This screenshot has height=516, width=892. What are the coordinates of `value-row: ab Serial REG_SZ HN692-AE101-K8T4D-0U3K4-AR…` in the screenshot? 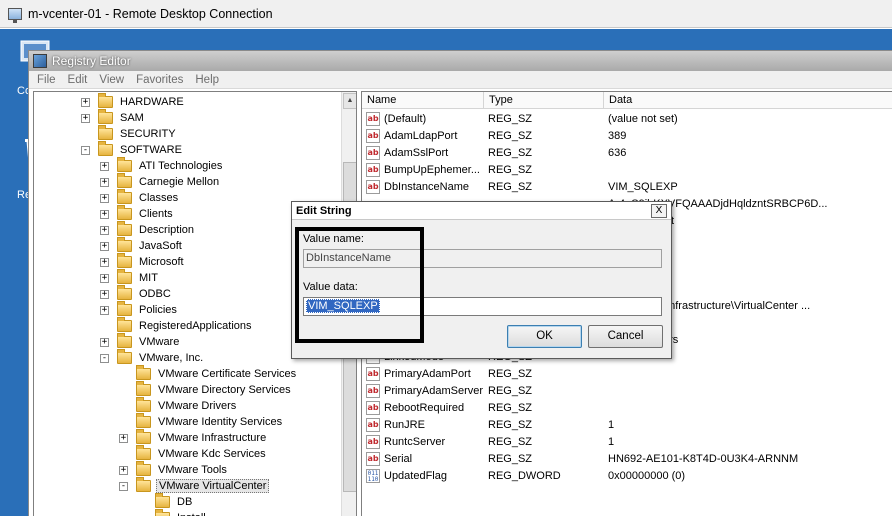 It's located at (627, 459).